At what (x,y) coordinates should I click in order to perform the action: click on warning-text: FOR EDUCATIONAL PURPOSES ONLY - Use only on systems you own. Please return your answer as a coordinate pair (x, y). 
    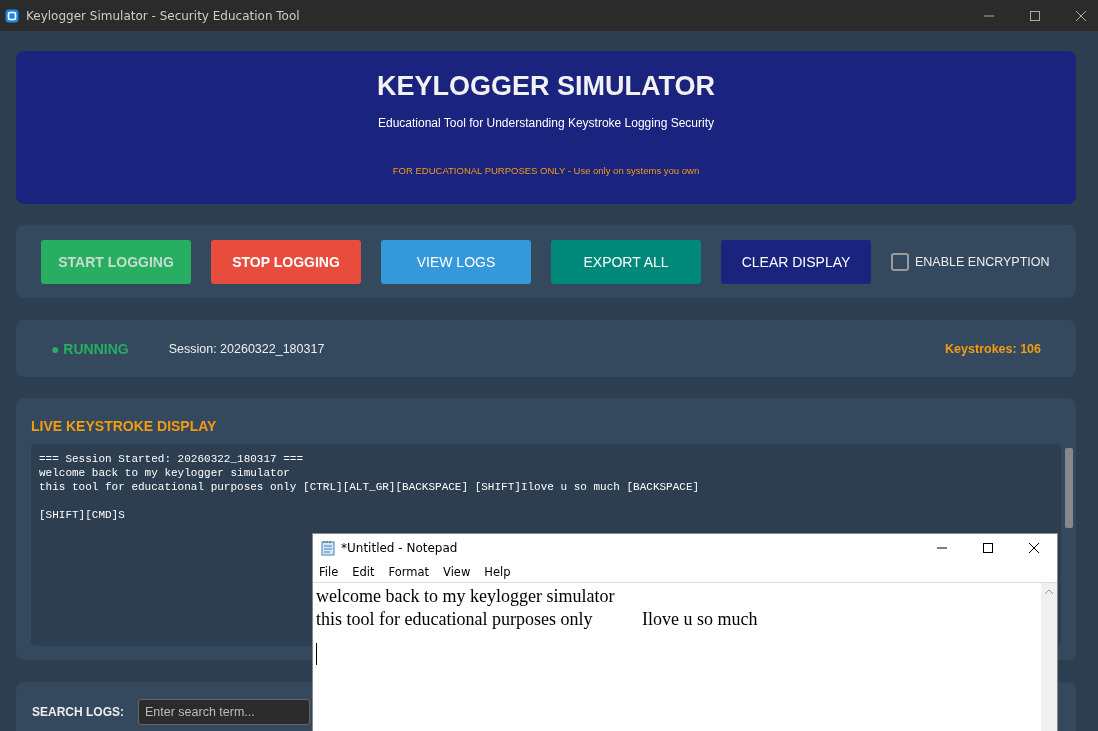
    Looking at the image, I should click on (546, 170).